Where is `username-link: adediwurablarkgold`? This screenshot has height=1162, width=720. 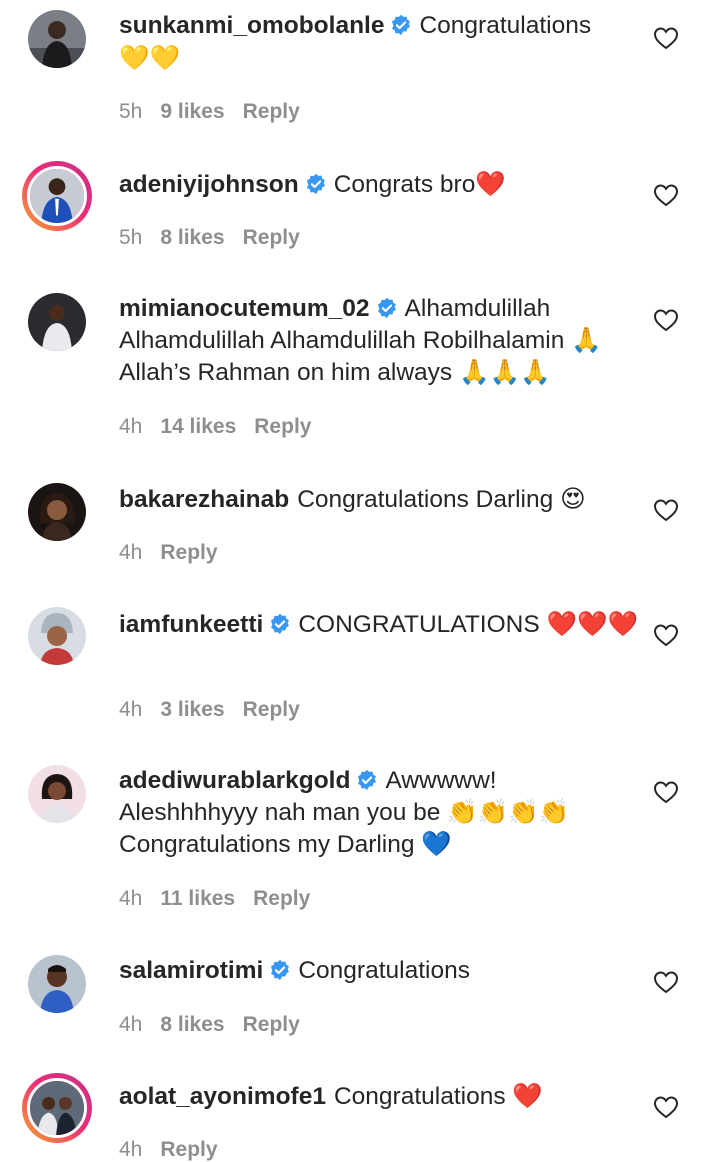
username-link: adediwurablarkgold is located at coordinates (234, 780).